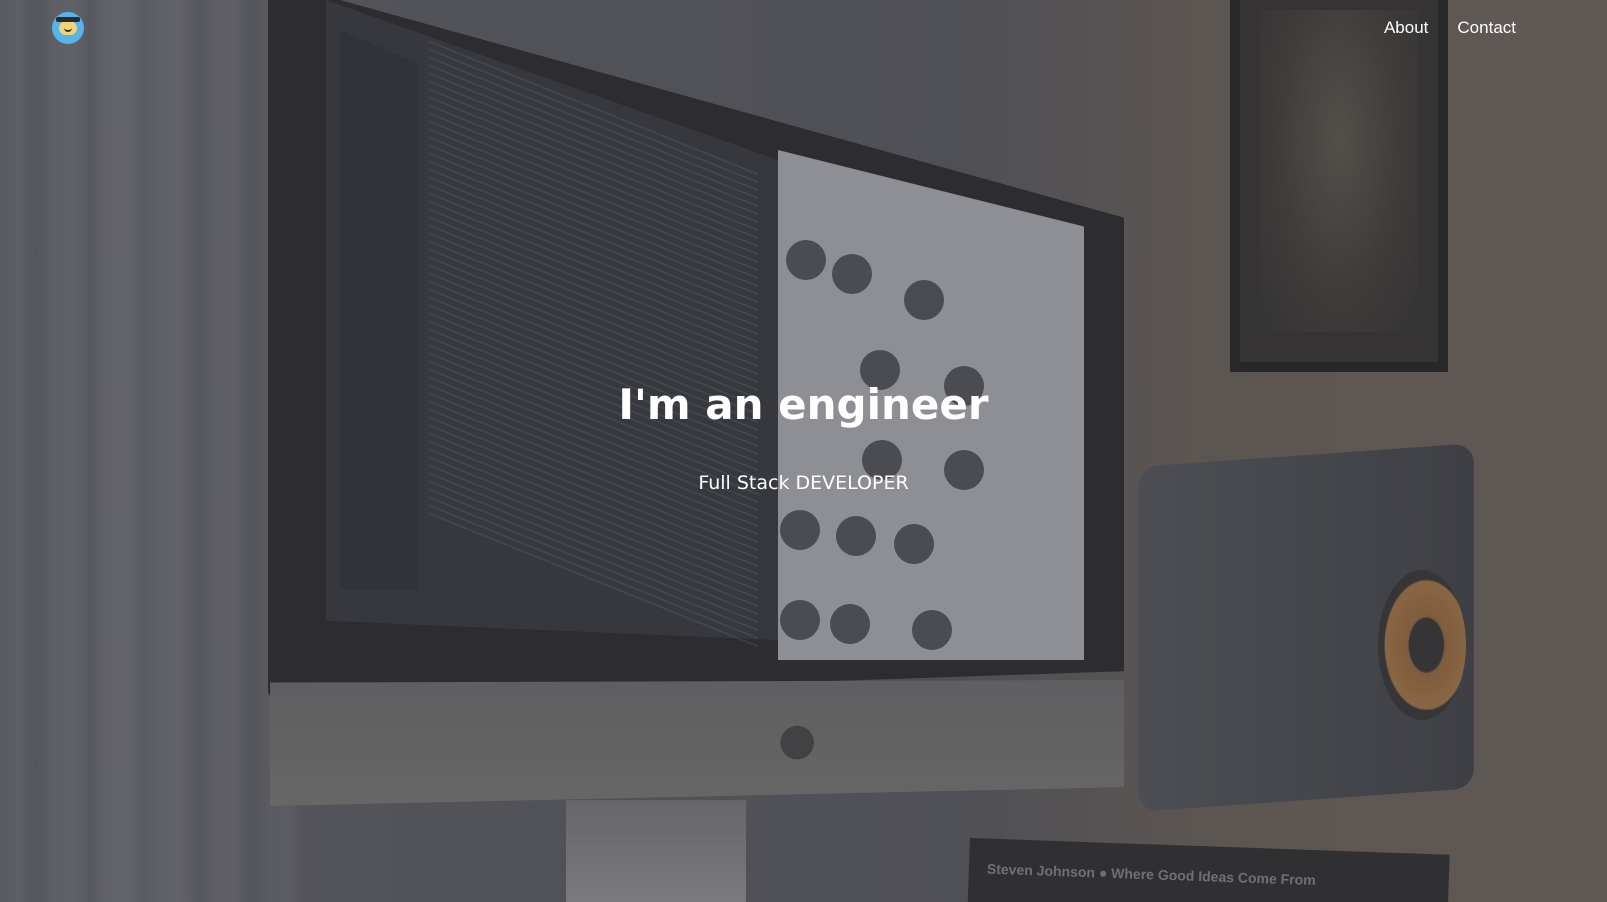  Describe the element at coordinates (803, 404) in the screenshot. I see `hero-title: I'm an engineer` at that location.